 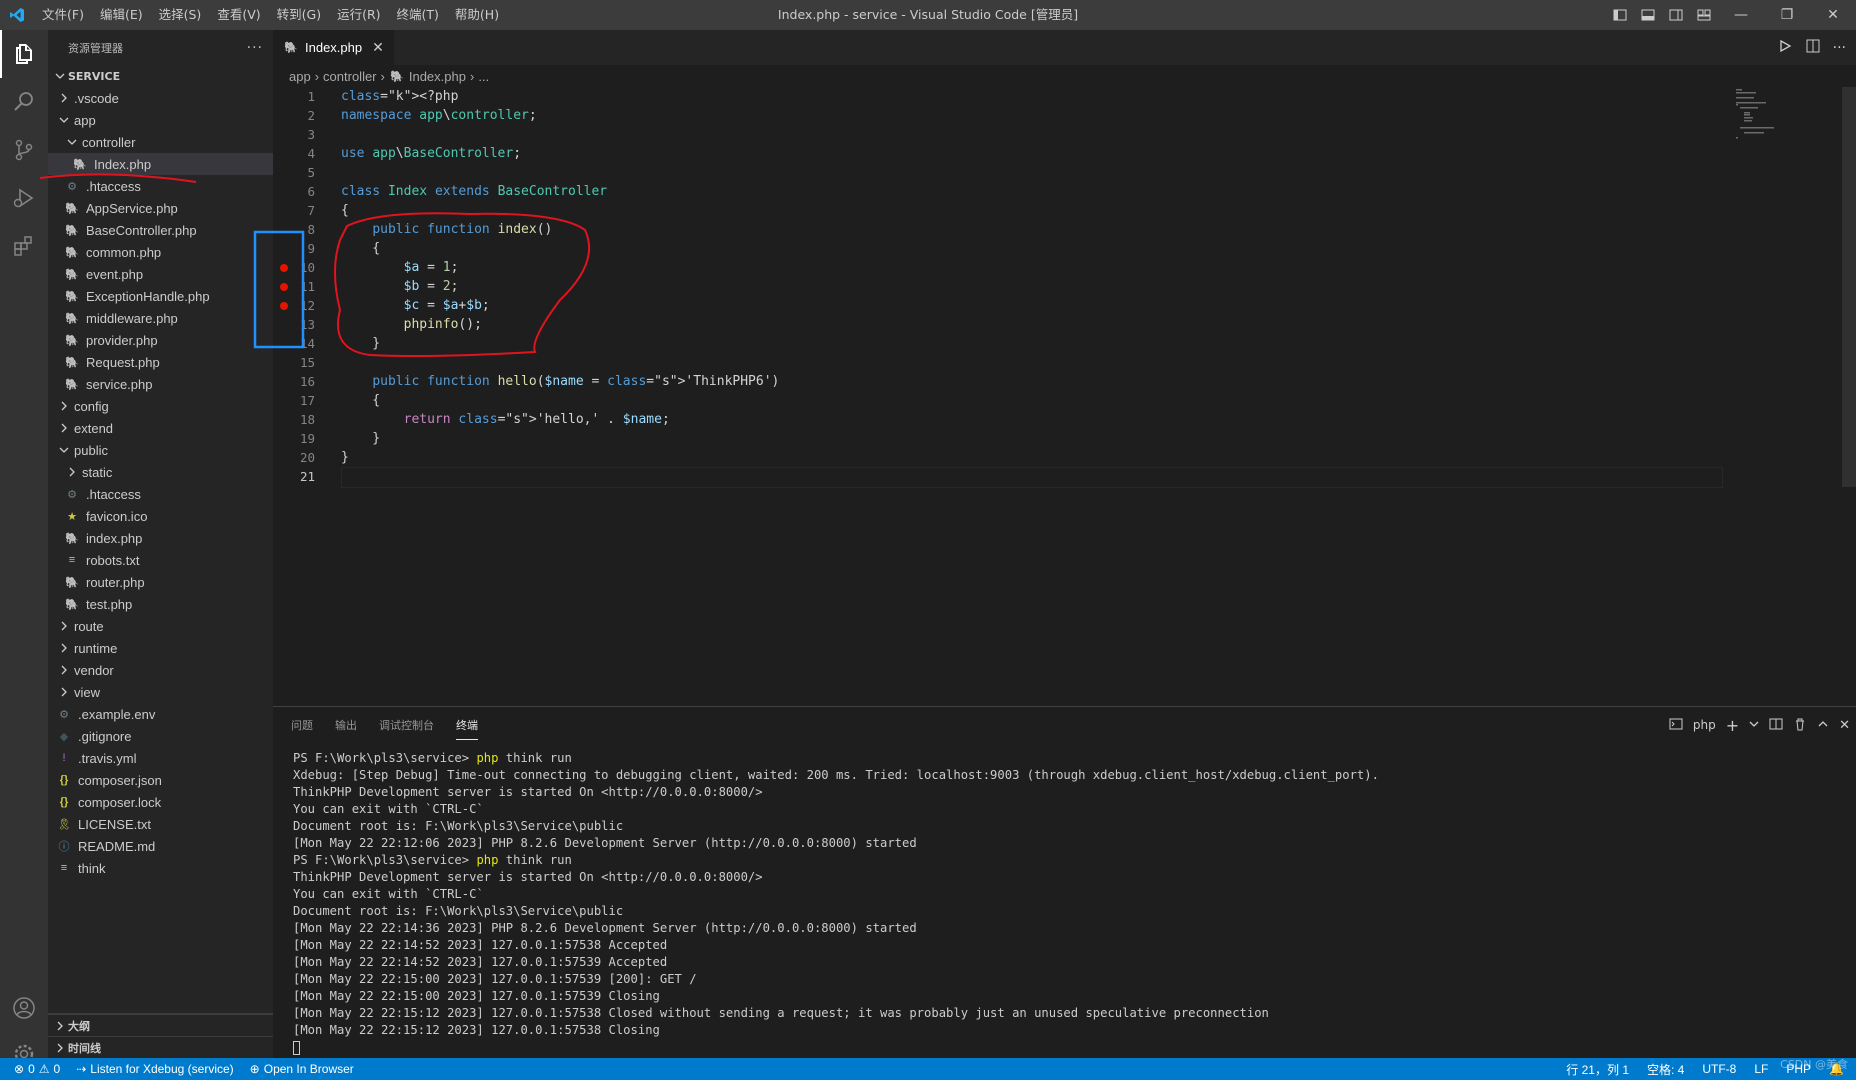 What do you see at coordinates (300, 76) in the screenshot?
I see `breadcrumb-app: app` at bounding box center [300, 76].